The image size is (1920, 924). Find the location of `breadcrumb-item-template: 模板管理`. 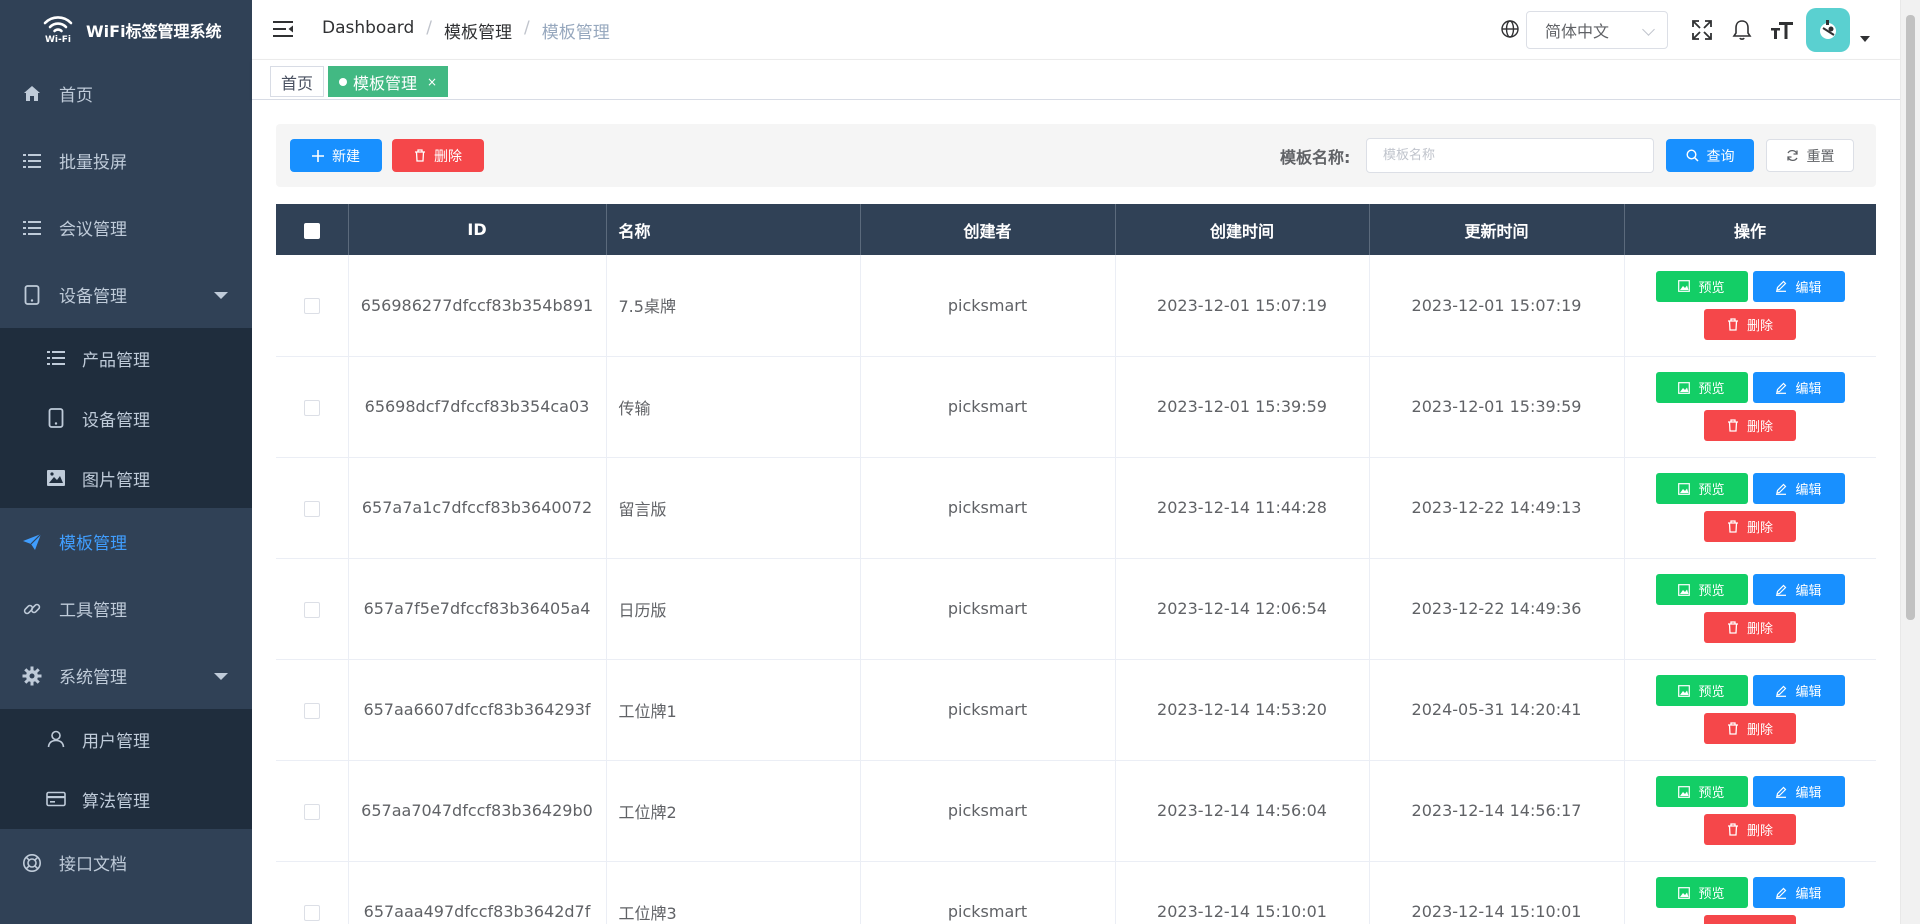

breadcrumb-item-template: 模板管理 is located at coordinates (478, 30).